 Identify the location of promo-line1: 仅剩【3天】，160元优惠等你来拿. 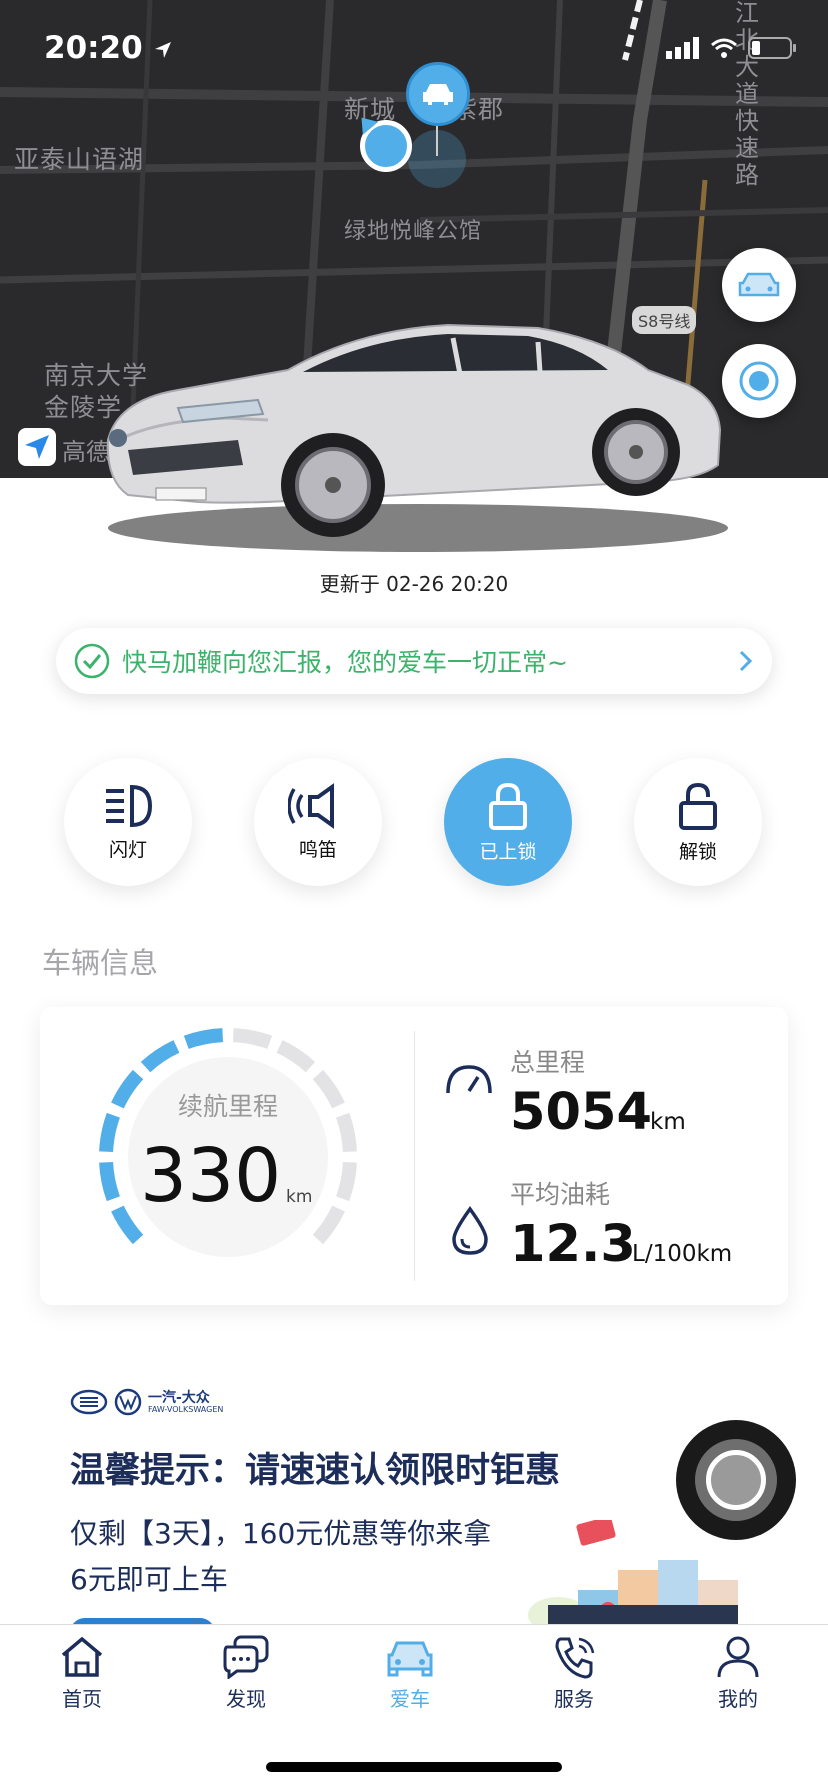
(281, 1533).